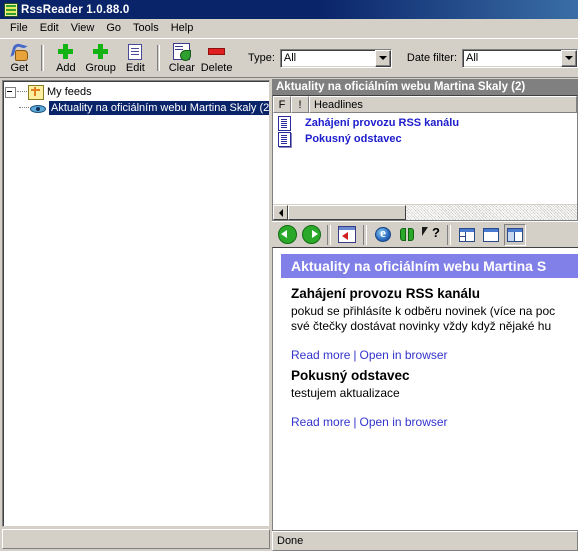 The height and width of the screenshot is (551, 578). What do you see at coordinates (217, 52) in the screenshot?
I see `red-minus-icon` at bounding box center [217, 52].